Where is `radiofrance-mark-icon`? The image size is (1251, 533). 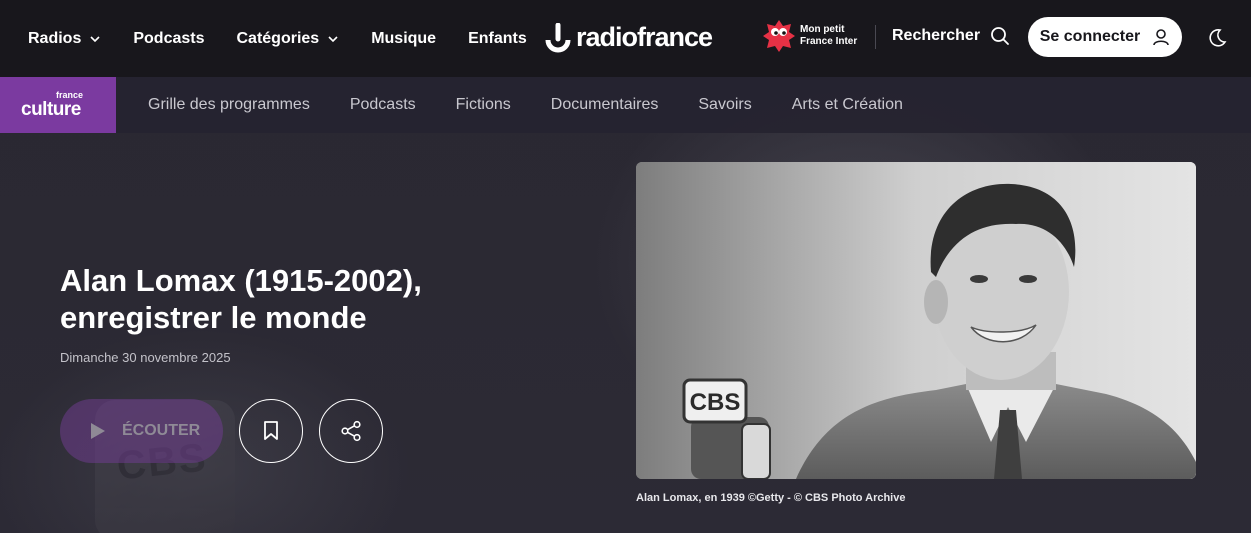 radiofrance-mark-icon is located at coordinates (558, 37).